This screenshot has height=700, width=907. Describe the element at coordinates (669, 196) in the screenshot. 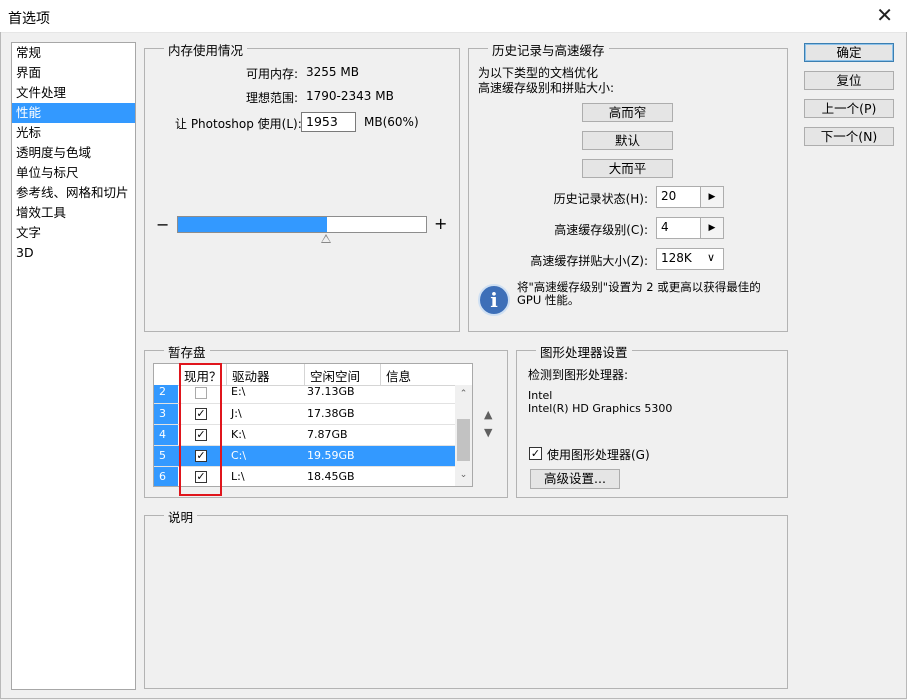

I see `history-states-value: 20` at that location.